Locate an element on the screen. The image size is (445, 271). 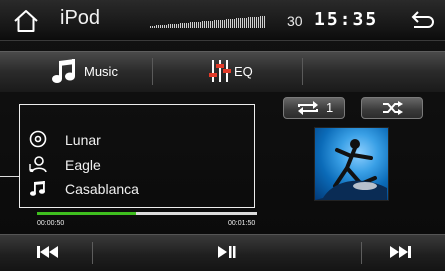
artist-row: Eagle is located at coordinates (137, 164).